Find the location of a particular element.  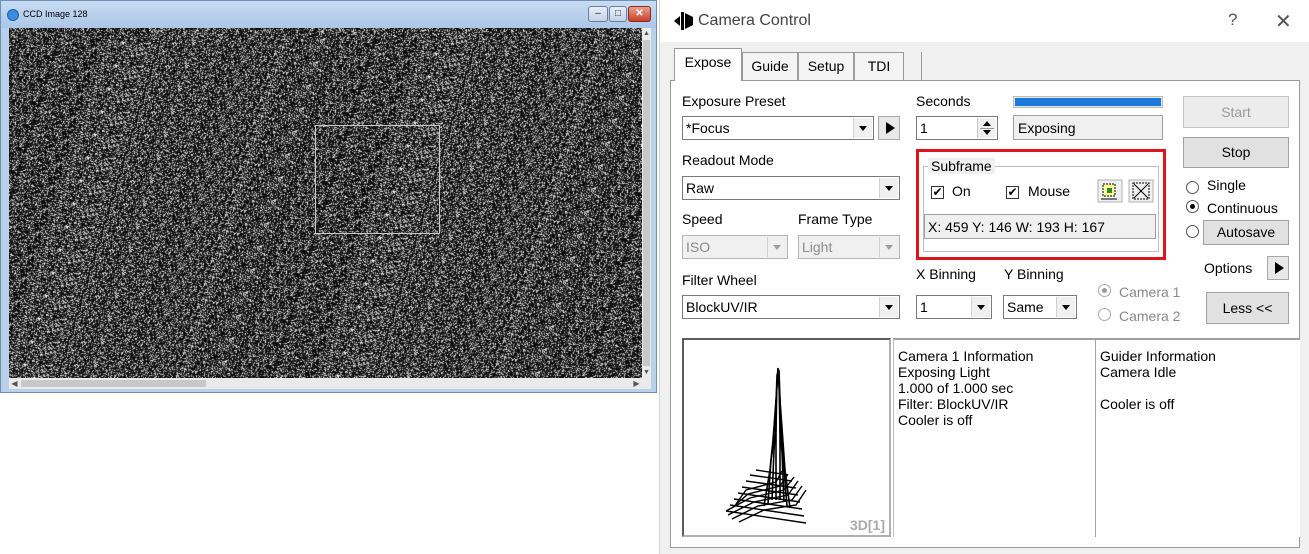

autosave-radio is located at coordinates (1192, 231).